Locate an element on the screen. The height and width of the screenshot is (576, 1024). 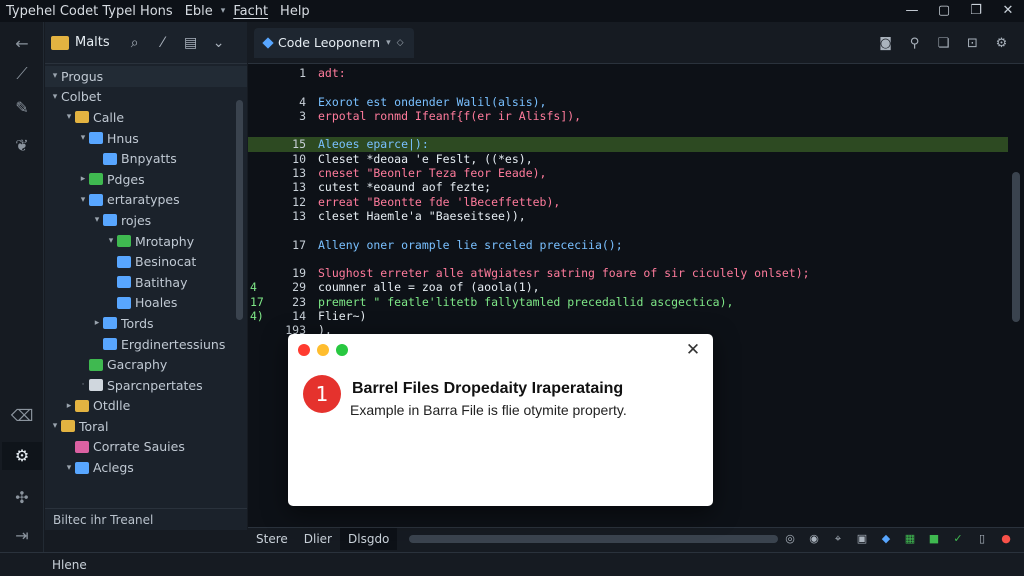
camera-icon: ◙ is located at coordinates (885, 43).